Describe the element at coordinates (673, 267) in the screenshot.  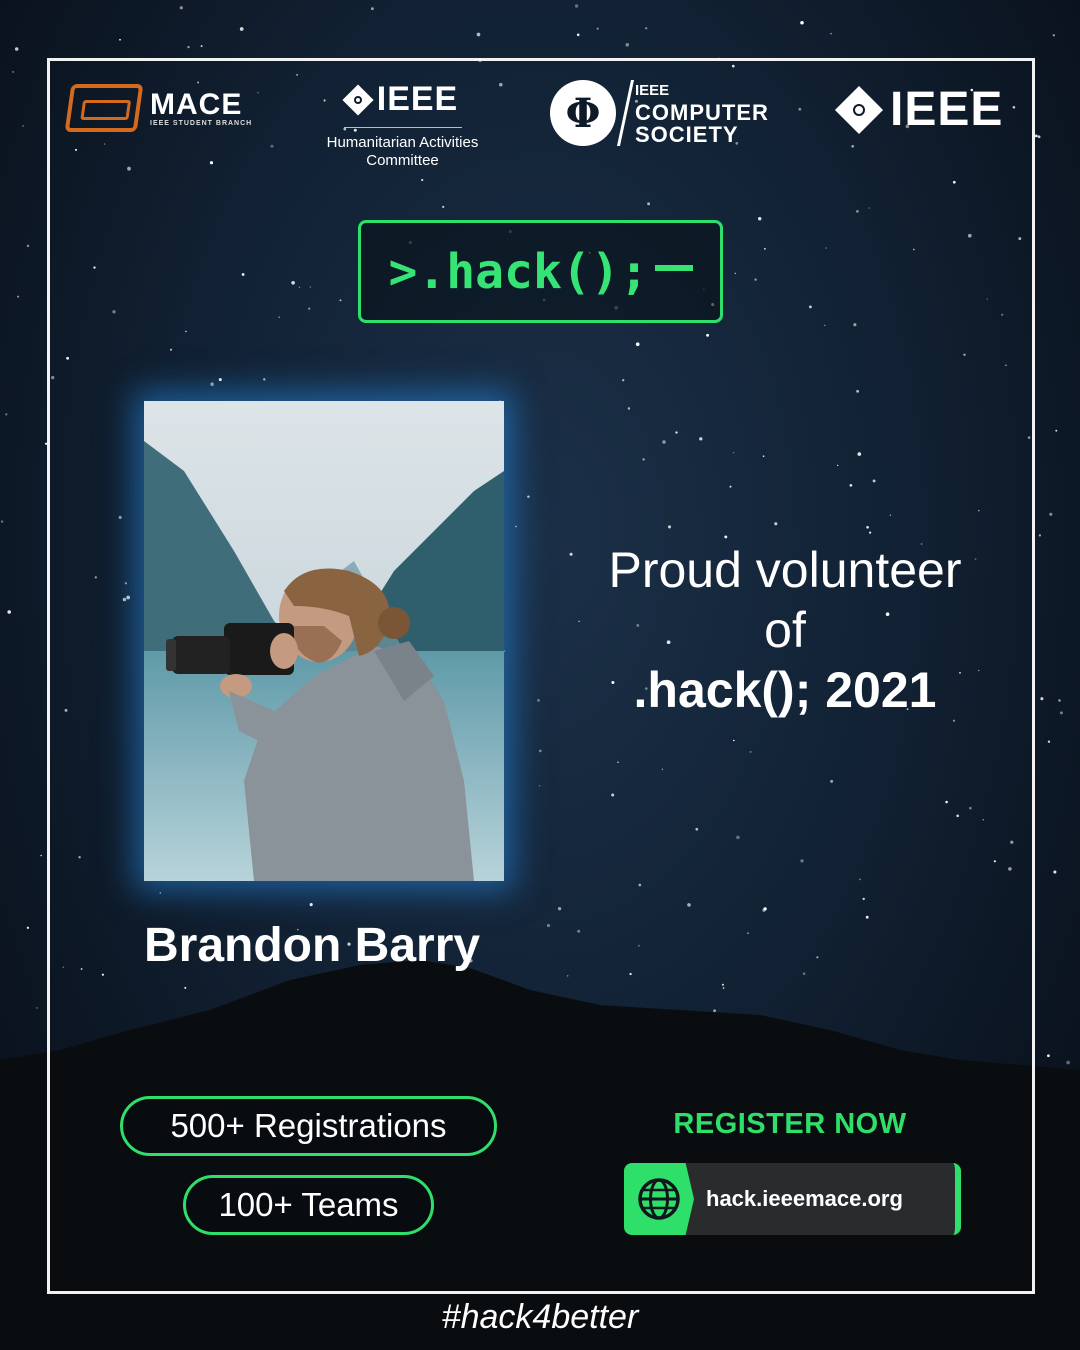
I see `terminal-cursor-icon` at that location.